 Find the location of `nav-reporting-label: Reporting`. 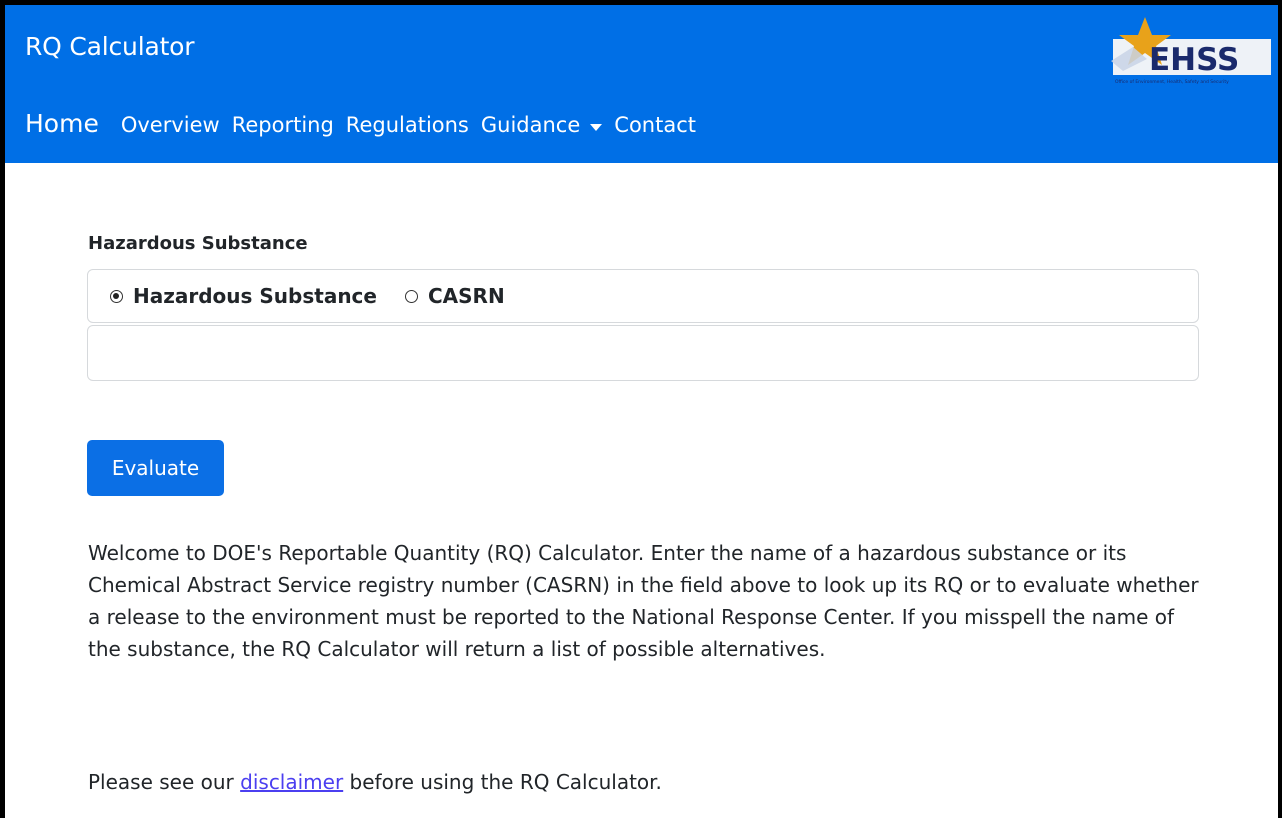

nav-reporting-label: Reporting is located at coordinates (282, 125).